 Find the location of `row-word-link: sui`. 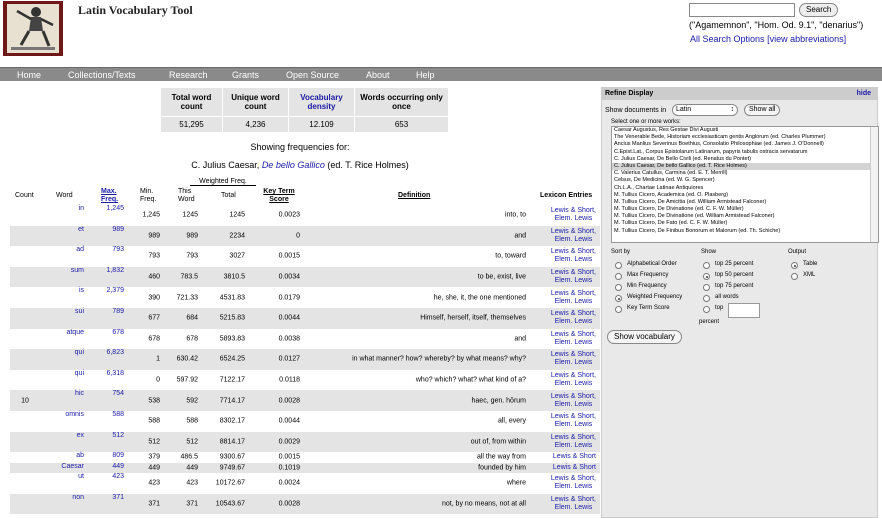

row-word-link: sui is located at coordinates (79, 311).